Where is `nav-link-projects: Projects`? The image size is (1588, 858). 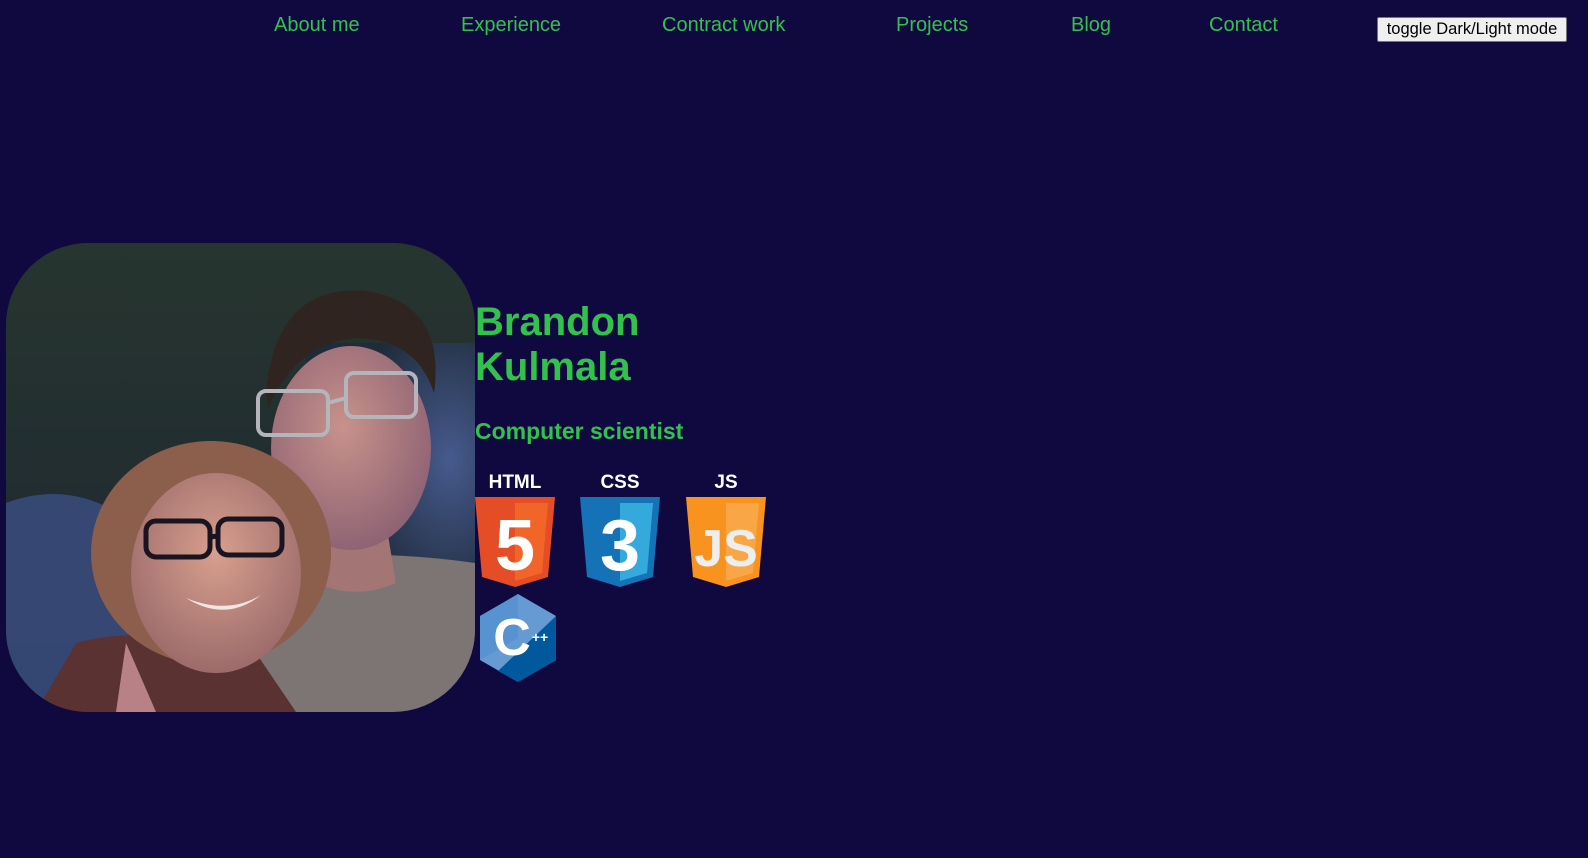 nav-link-projects: Projects is located at coordinates (932, 25).